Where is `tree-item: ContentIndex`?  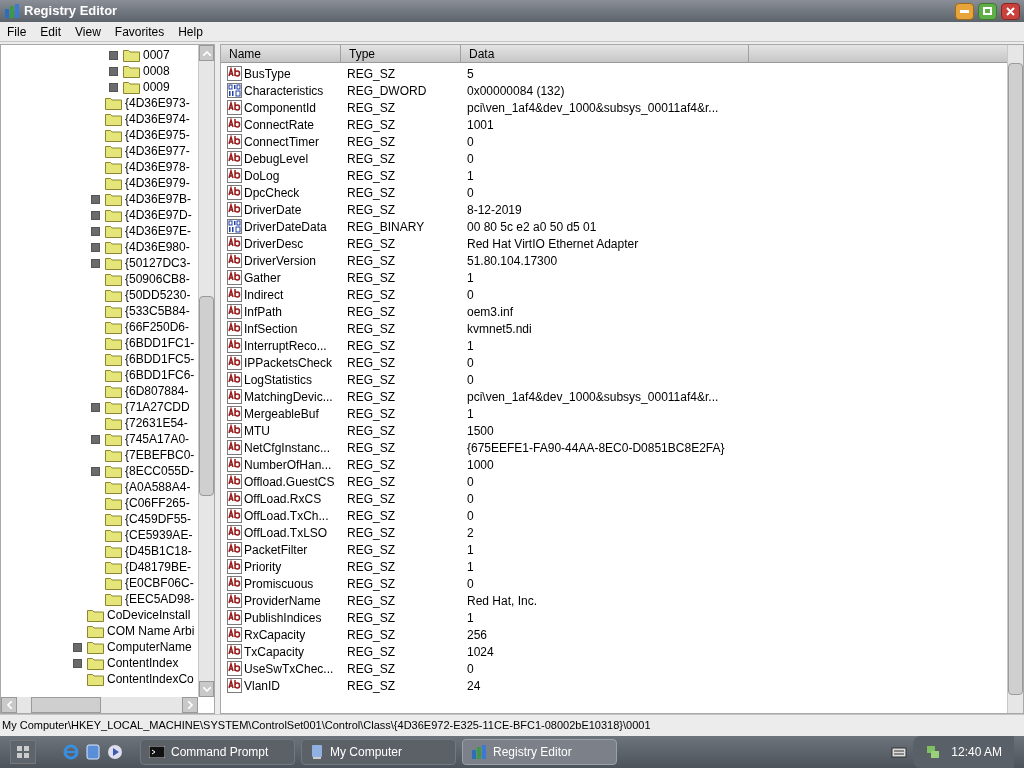 tree-item: ContentIndex is located at coordinates (143, 663).